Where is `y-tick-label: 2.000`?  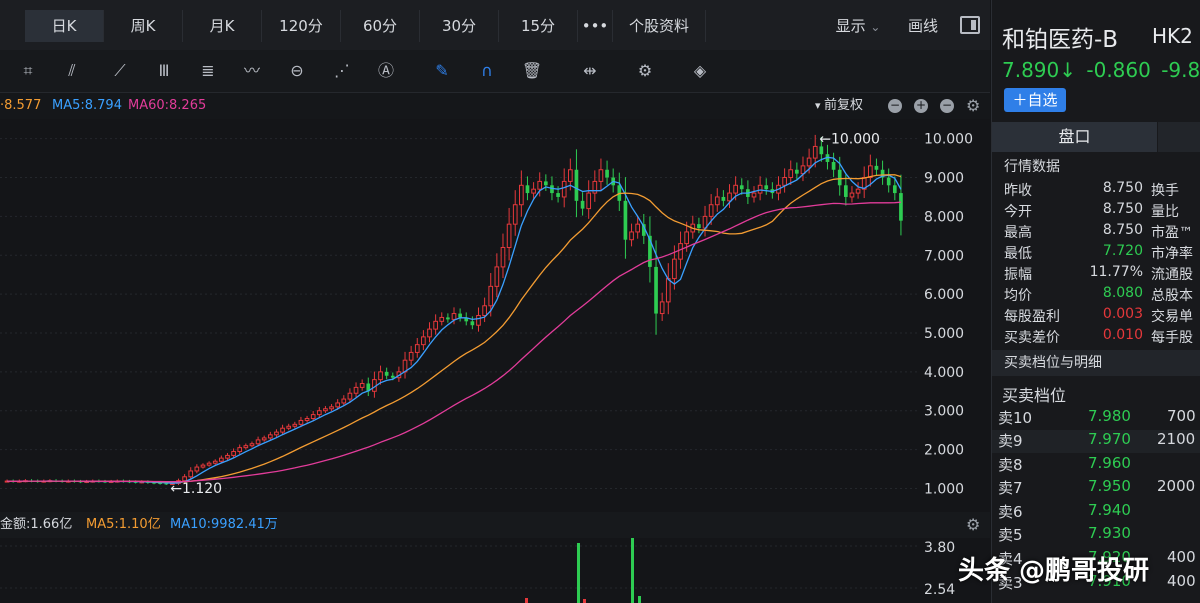 y-tick-label: 2.000 is located at coordinates (944, 451).